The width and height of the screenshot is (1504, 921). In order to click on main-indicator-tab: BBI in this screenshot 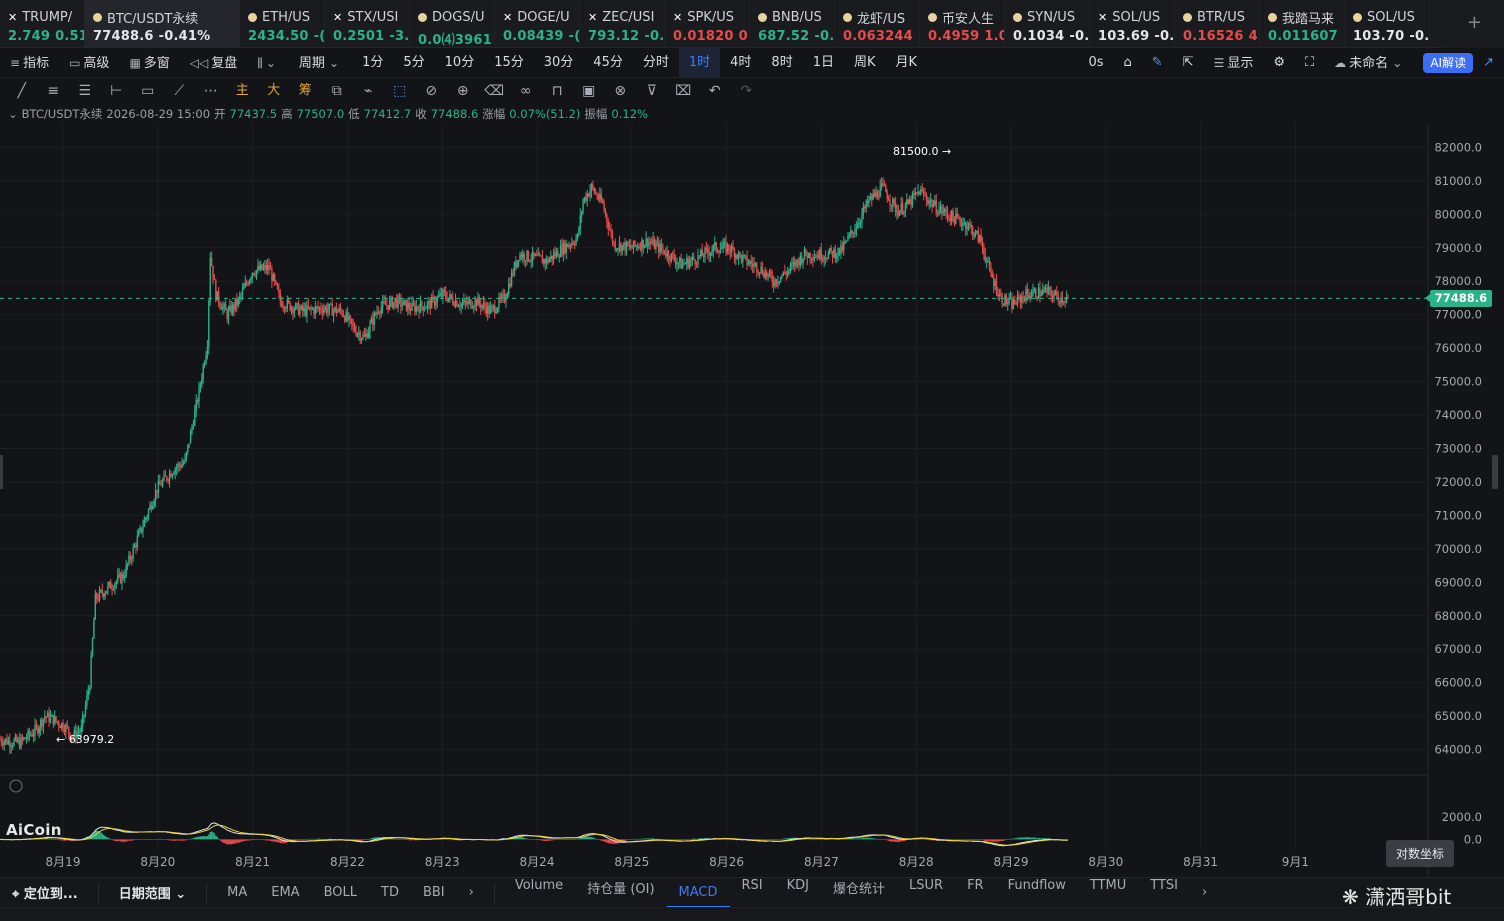, I will do `click(434, 892)`.